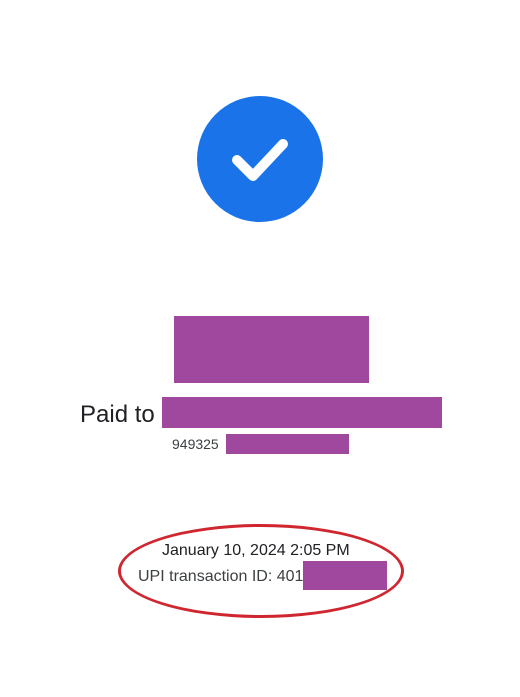 This screenshot has width=520, height=697. I want to click on payee-phone-number: 949325, so click(195, 444).